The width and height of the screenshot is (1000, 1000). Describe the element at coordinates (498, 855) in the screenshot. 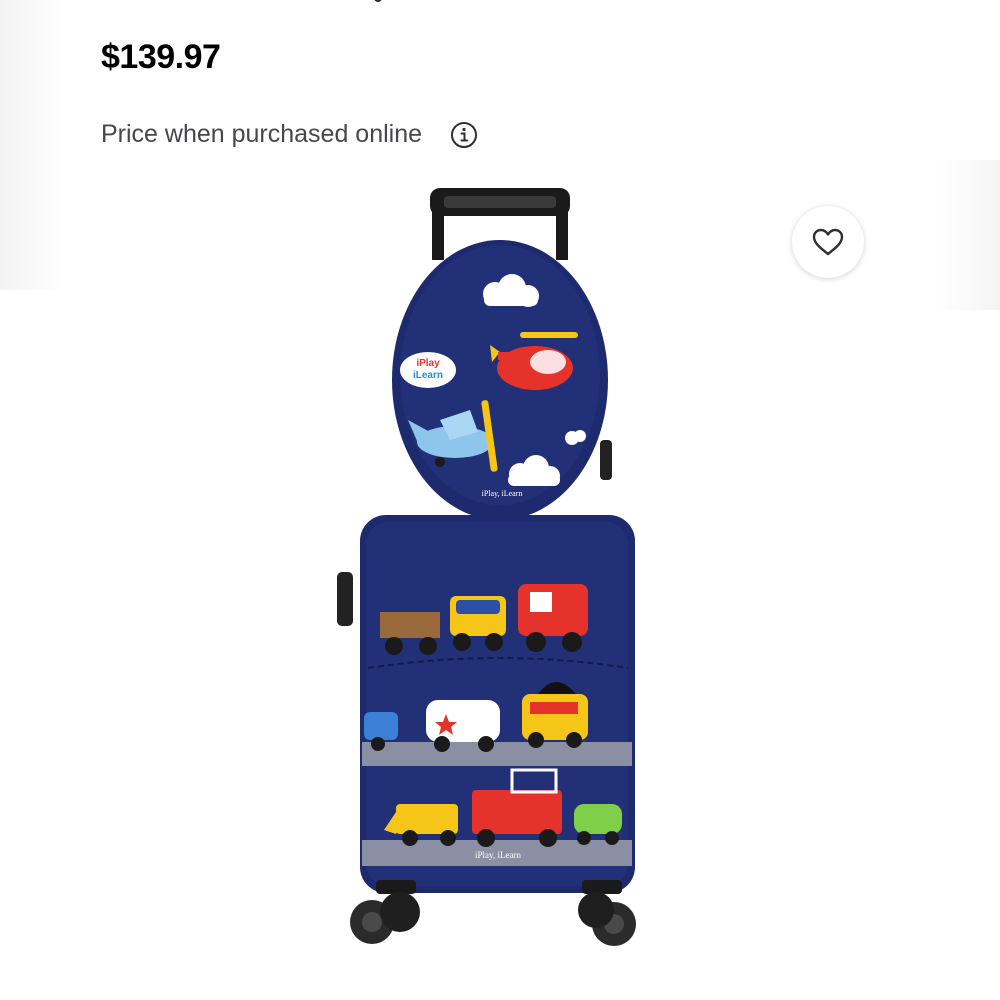

I see `suitcase-brand-text: iPlay, iLearn` at that location.